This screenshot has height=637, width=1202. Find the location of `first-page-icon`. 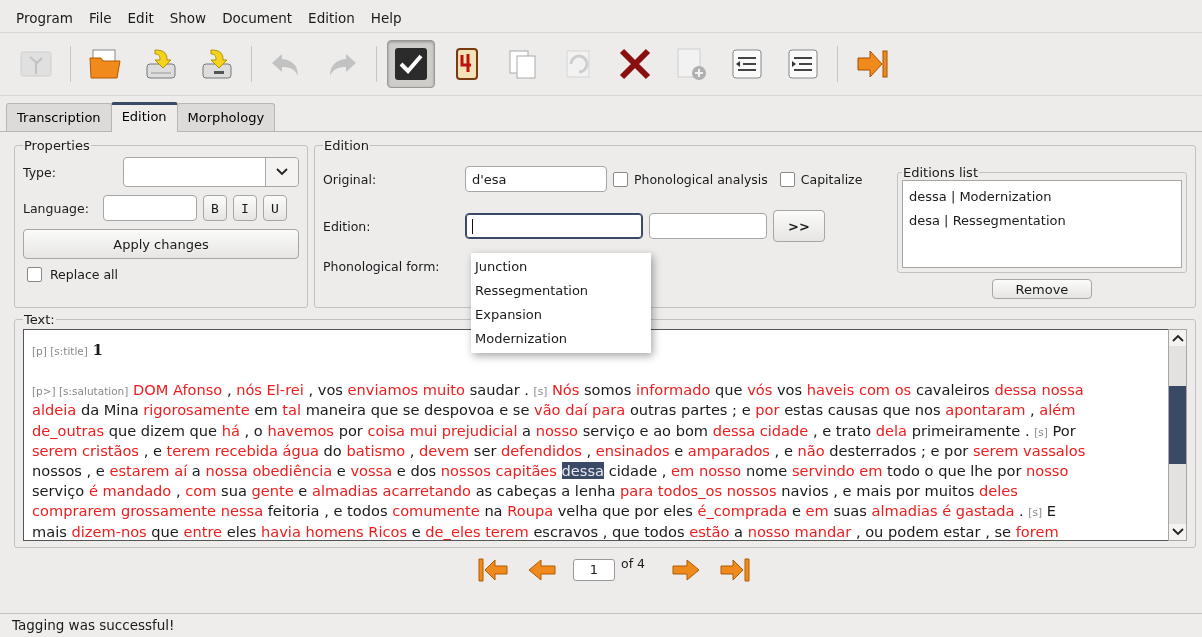

first-page-icon is located at coordinates (494, 570).